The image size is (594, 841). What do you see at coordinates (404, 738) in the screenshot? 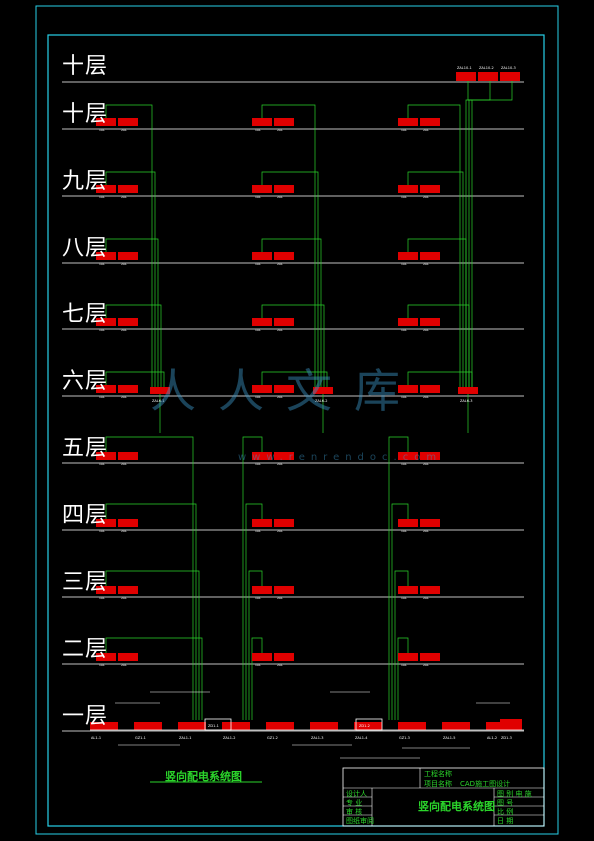
I see `ground-label: GZ1-3` at bounding box center [404, 738].